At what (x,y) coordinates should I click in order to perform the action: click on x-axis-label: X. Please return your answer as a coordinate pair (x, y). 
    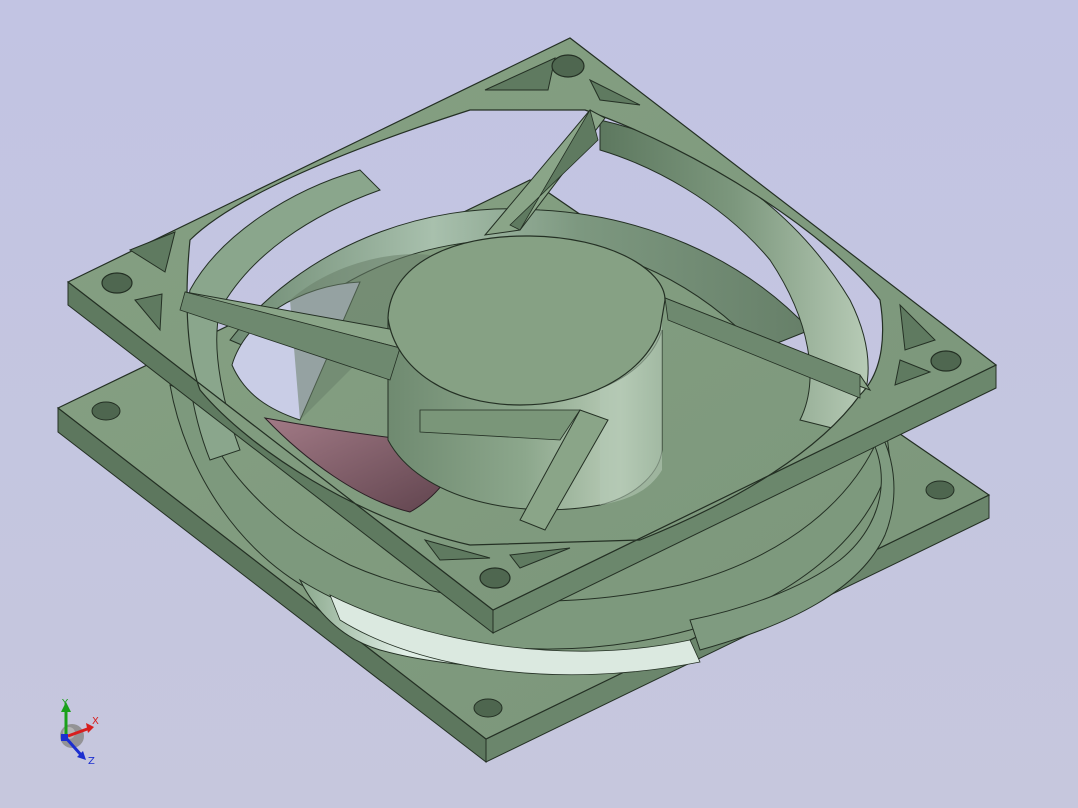
    Looking at the image, I should click on (95, 721).